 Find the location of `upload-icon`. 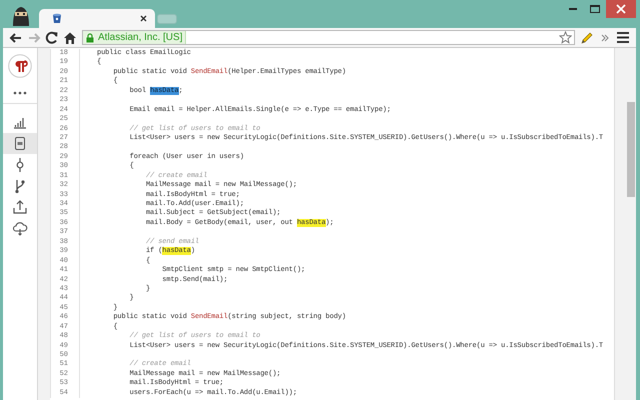

upload-icon is located at coordinates (20, 206).